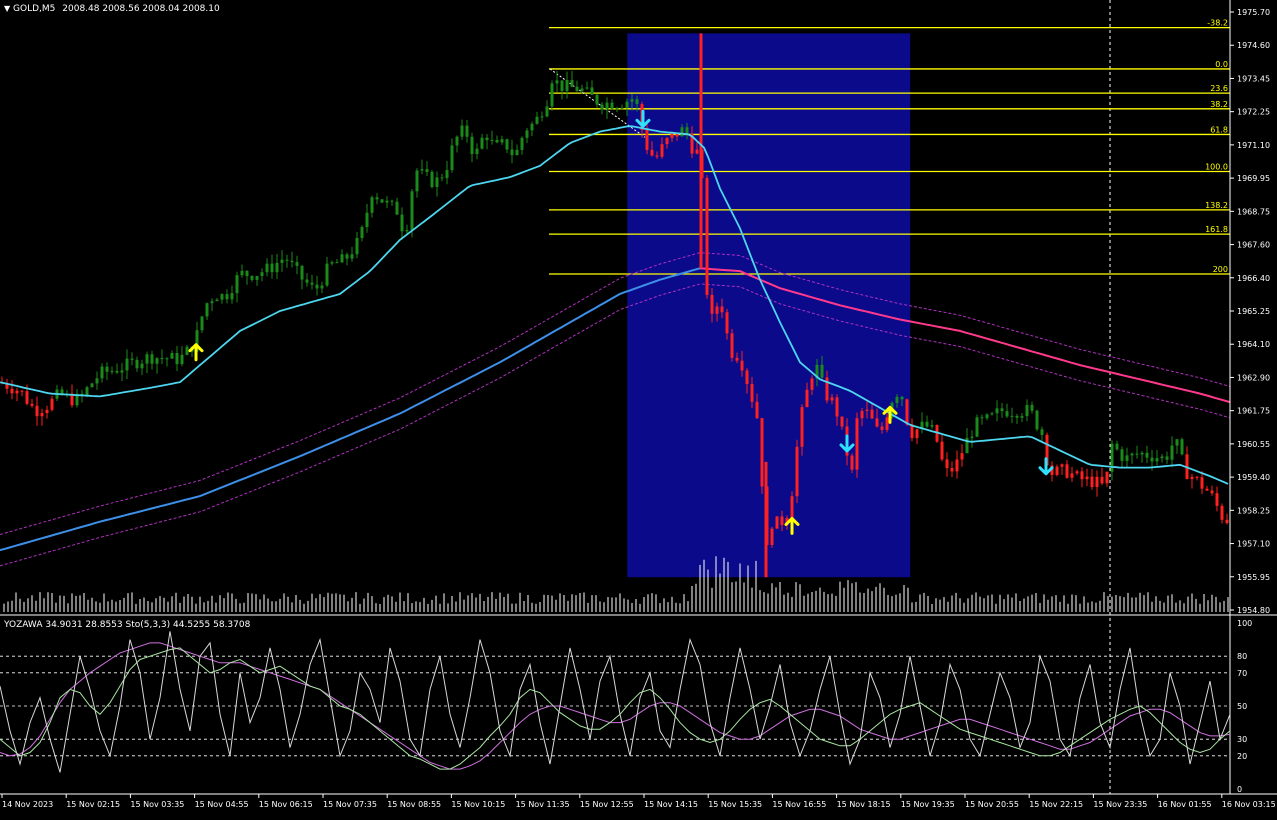  Describe the element at coordinates (1253, 344) in the screenshot. I see `price-tick-label: 1964.10` at that location.